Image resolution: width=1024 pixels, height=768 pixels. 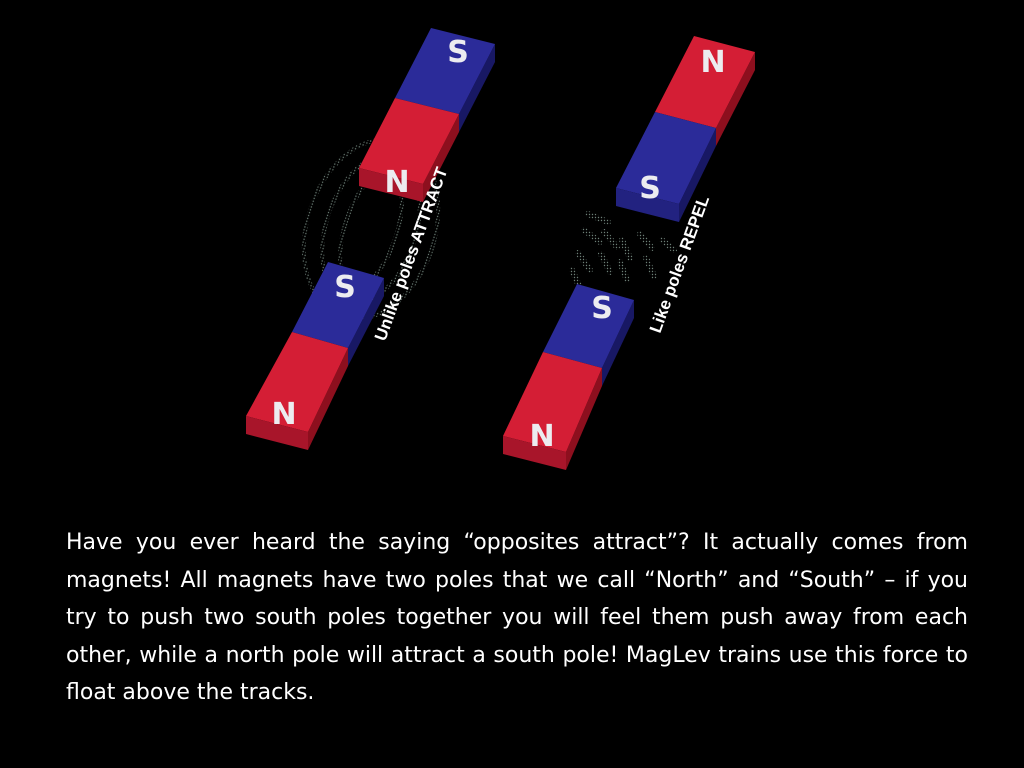 I want to click on magnet-left-top: S N, so click(x=427, y=115).